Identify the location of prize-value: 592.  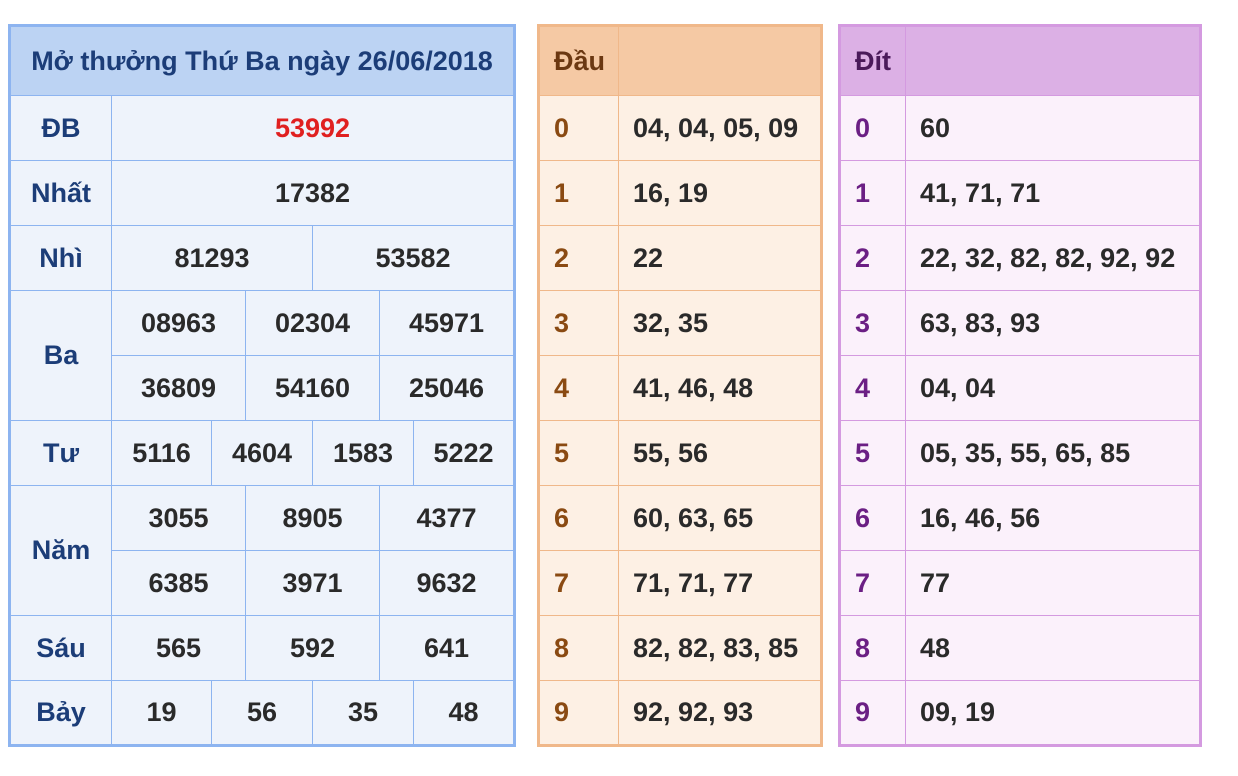
(312, 648).